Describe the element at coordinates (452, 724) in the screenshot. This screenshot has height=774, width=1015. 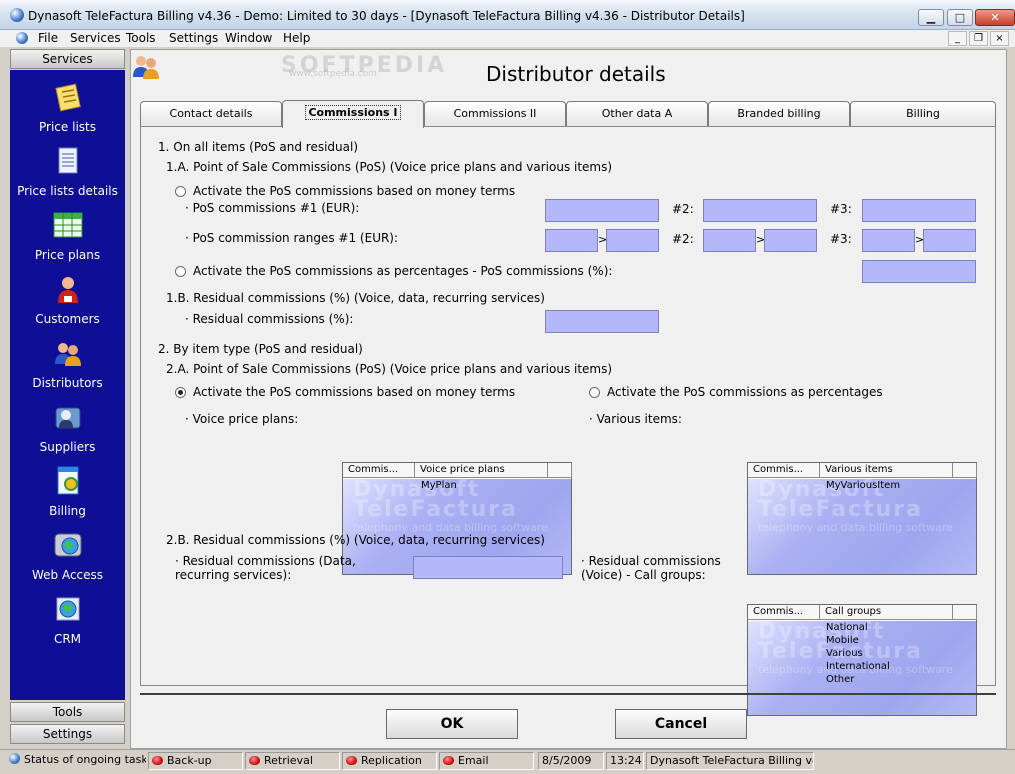
I see `ok-button: OK` at that location.